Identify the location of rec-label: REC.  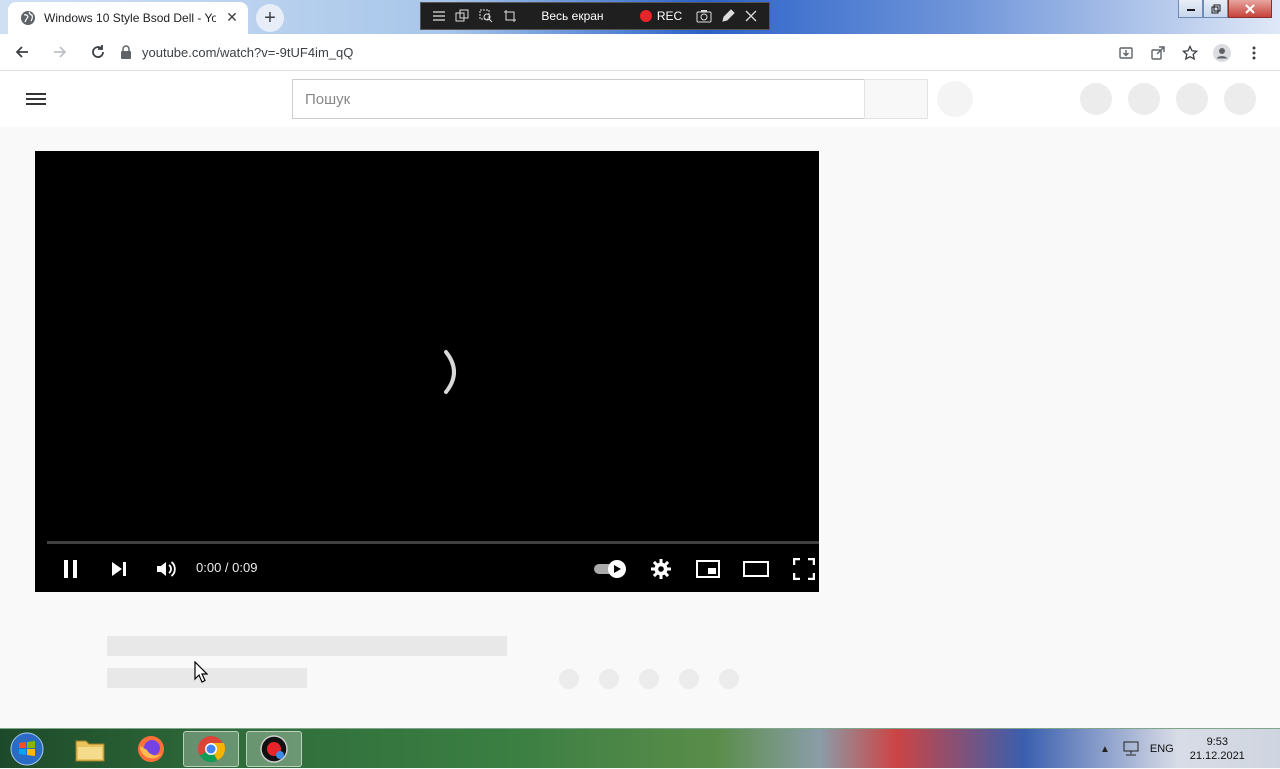
(669, 16).